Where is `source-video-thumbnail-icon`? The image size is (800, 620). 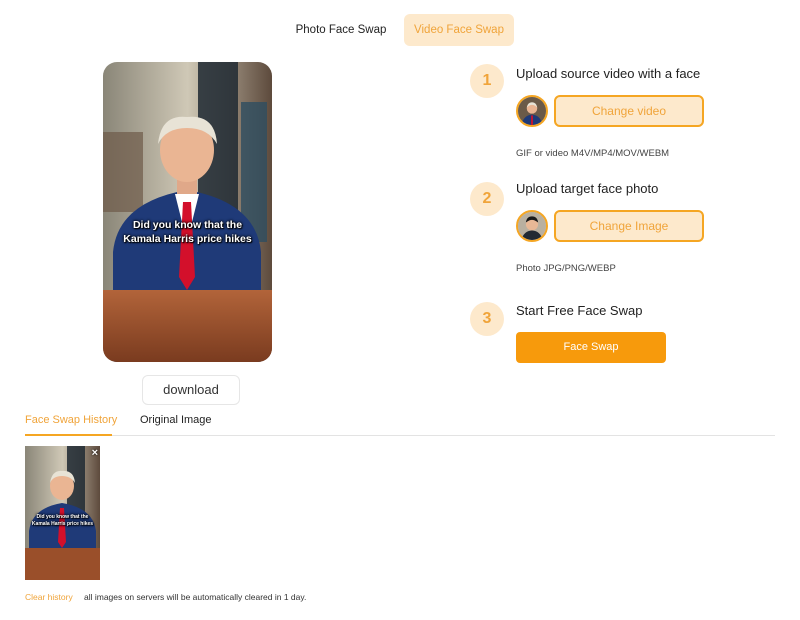 source-video-thumbnail-icon is located at coordinates (532, 111).